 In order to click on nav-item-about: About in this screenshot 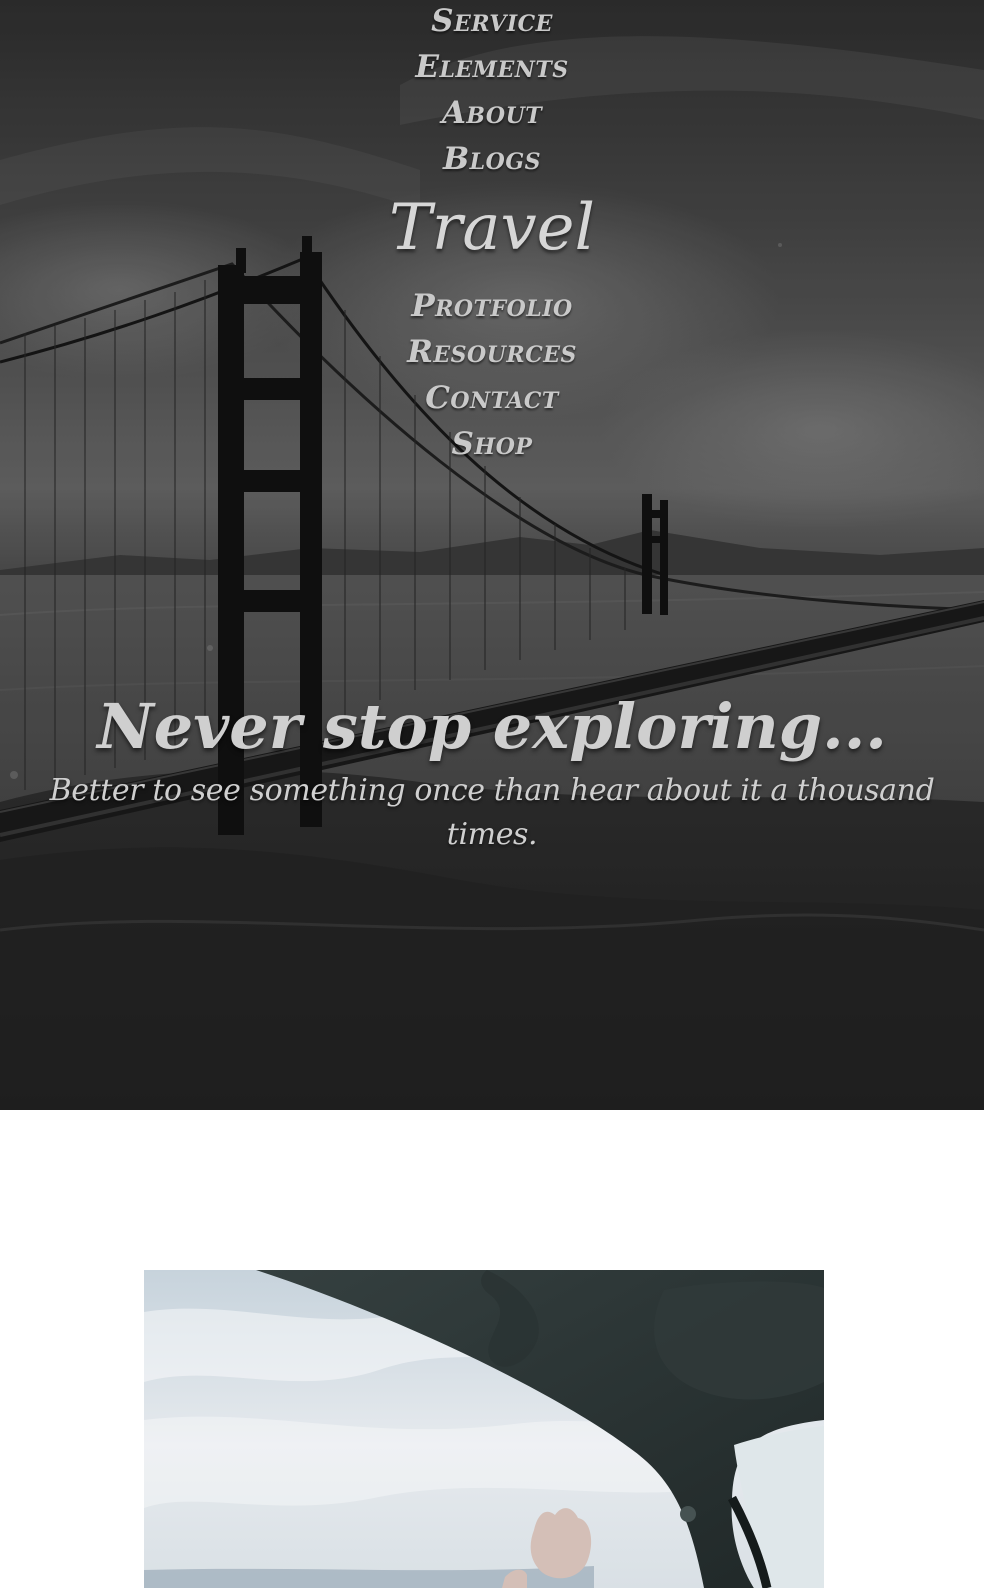, I will do `click(492, 113)`.